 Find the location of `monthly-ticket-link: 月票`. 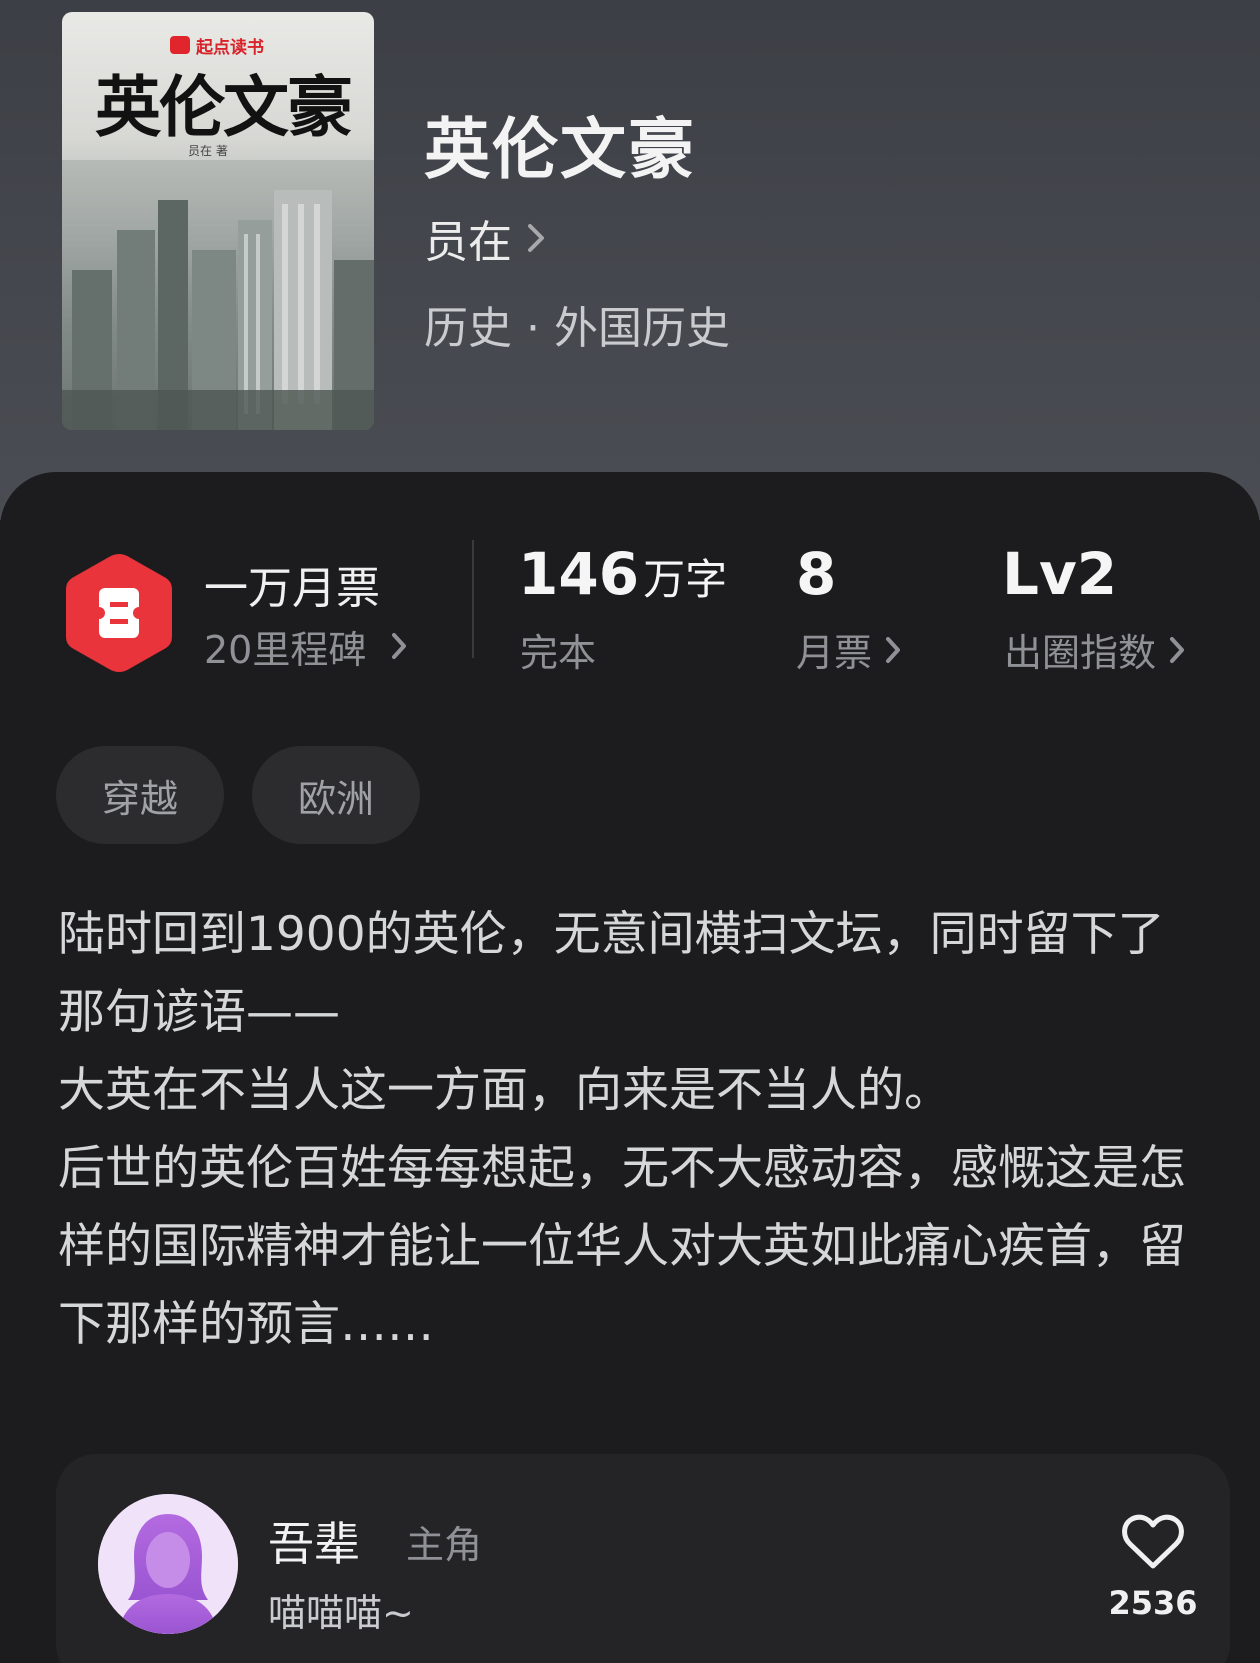

monthly-ticket-link: 月票 is located at coordinates (849, 649).